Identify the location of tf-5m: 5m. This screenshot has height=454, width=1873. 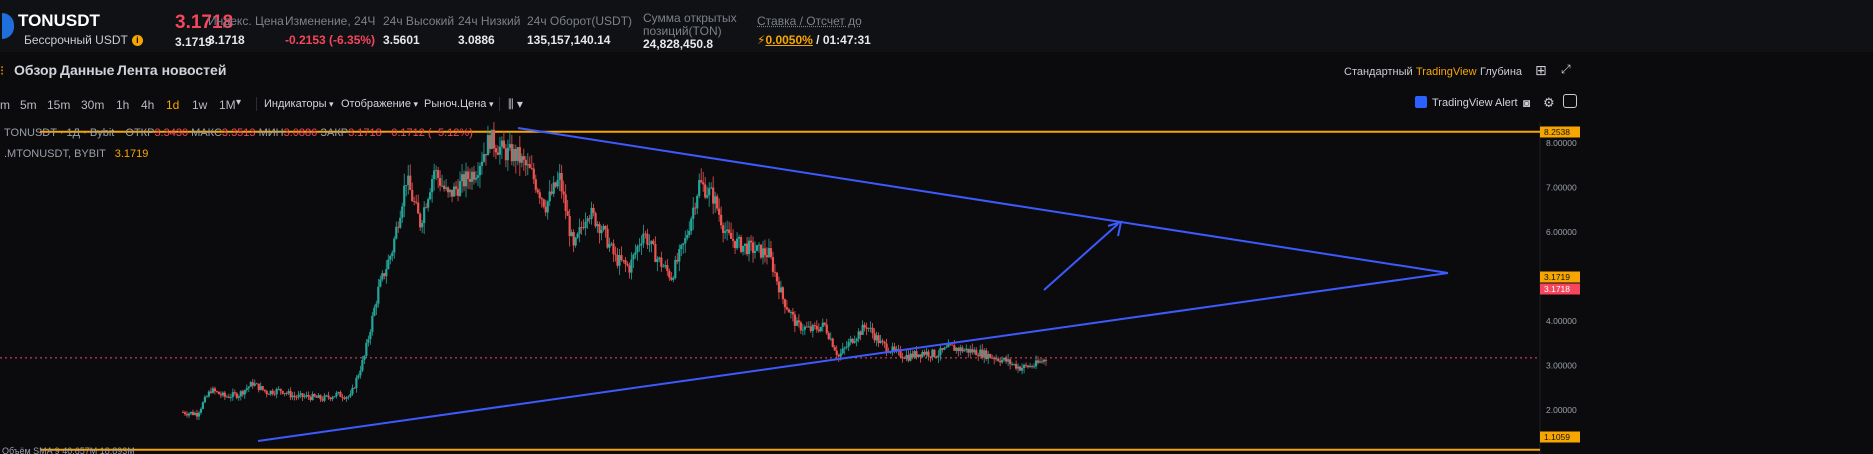
(28, 105).